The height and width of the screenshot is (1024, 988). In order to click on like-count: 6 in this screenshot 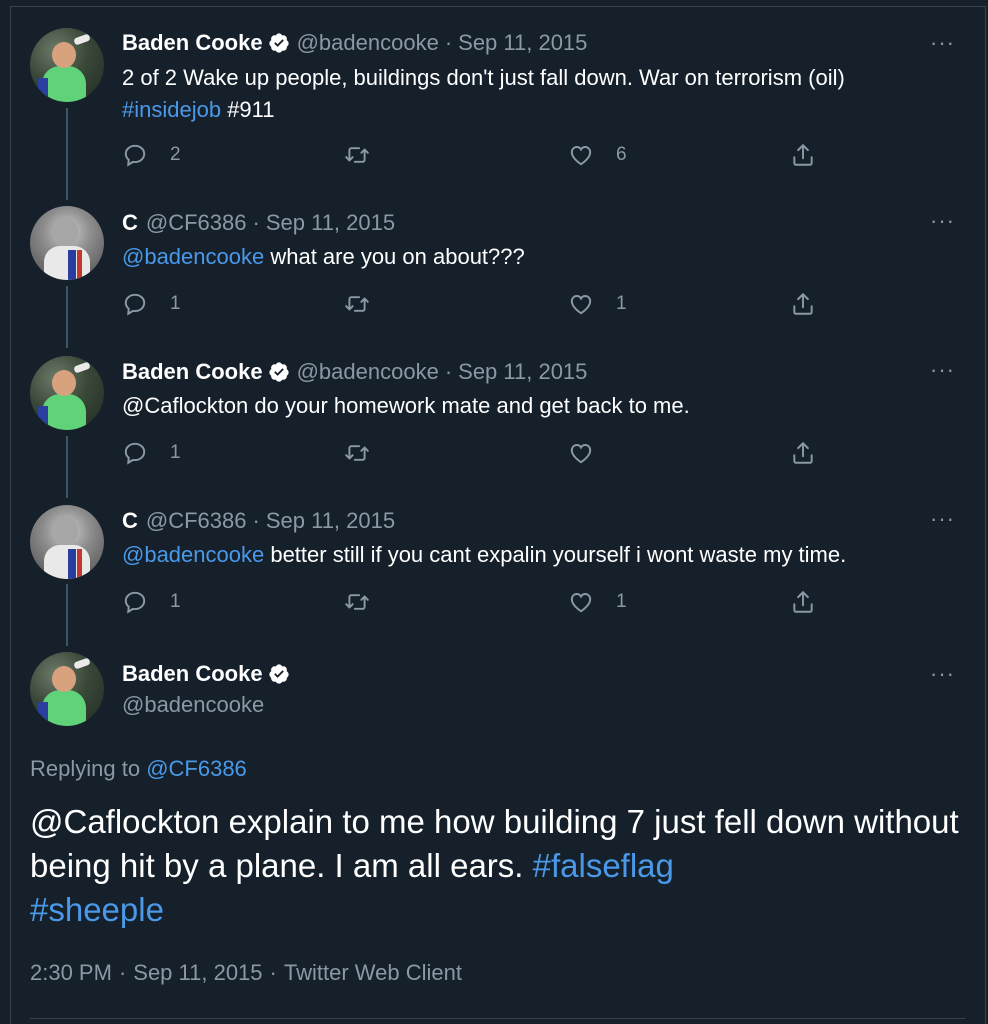, I will do `click(621, 154)`.